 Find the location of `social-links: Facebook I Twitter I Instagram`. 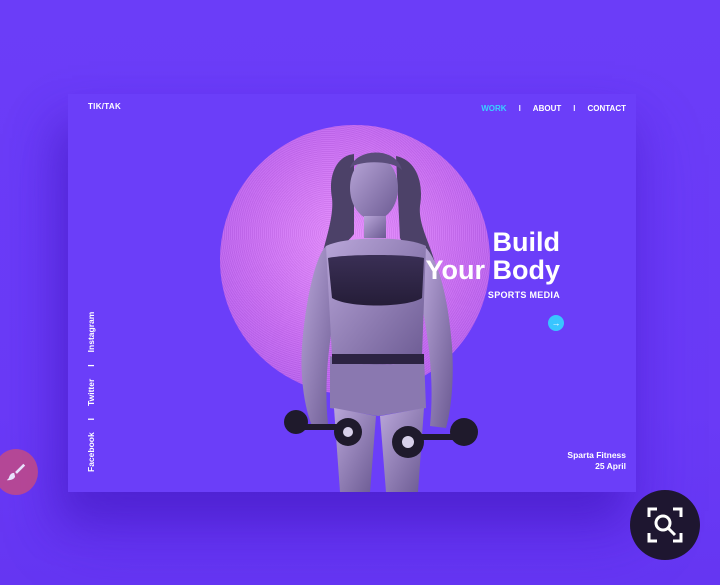

social-links: Facebook I Twitter I Instagram is located at coordinates (91, 387).